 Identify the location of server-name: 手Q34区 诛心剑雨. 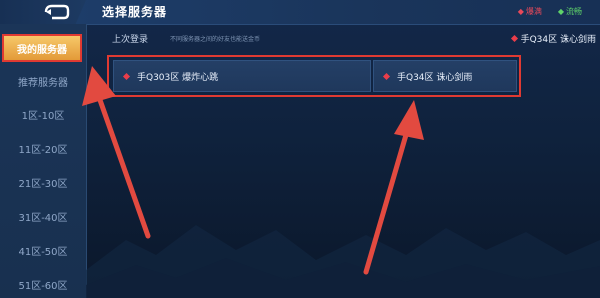
(435, 77).